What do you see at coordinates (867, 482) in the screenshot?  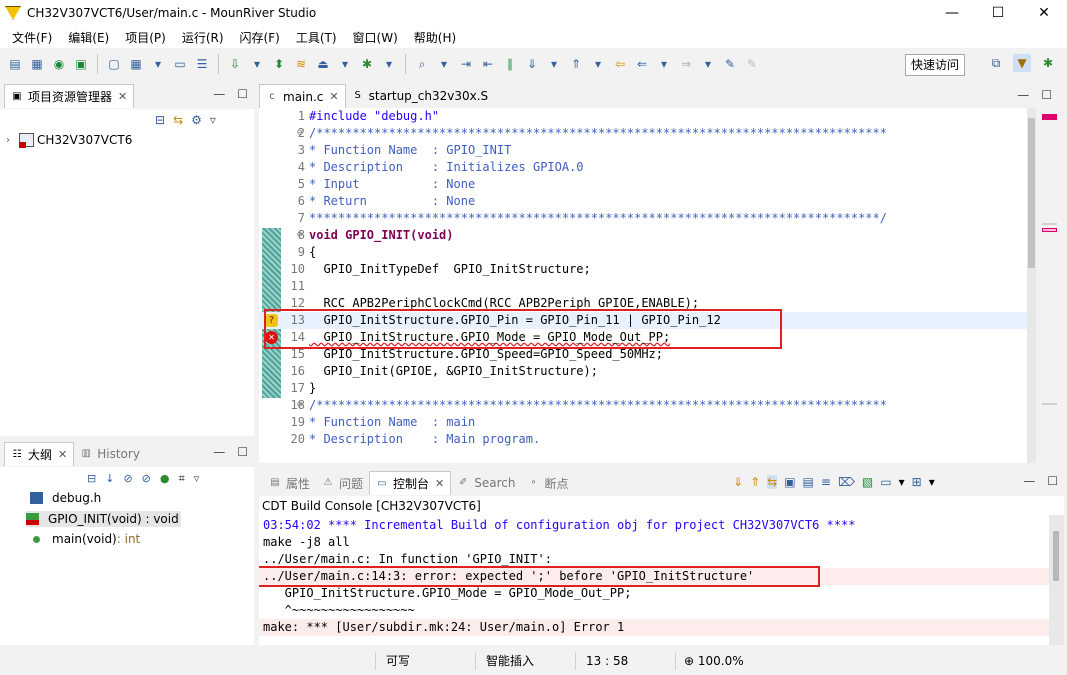 I see `pin-console-icon: ▧` at bounding box center [867, 482].